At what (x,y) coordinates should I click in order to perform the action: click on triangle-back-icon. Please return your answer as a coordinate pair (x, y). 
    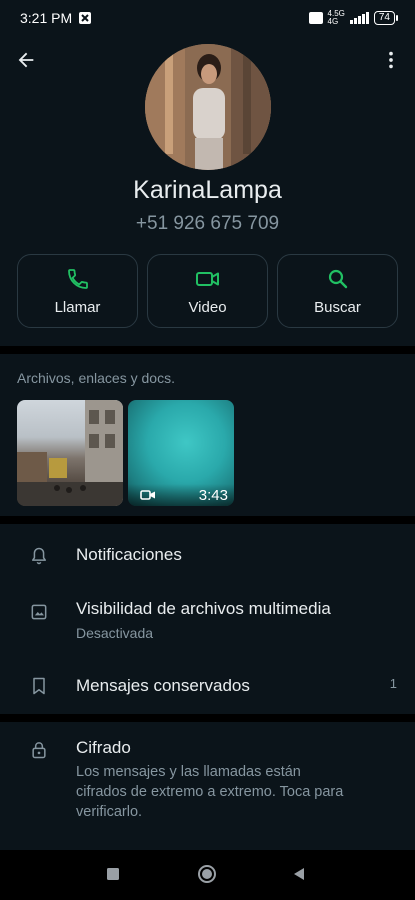
    Looking at the image, I should click on (299, 874).